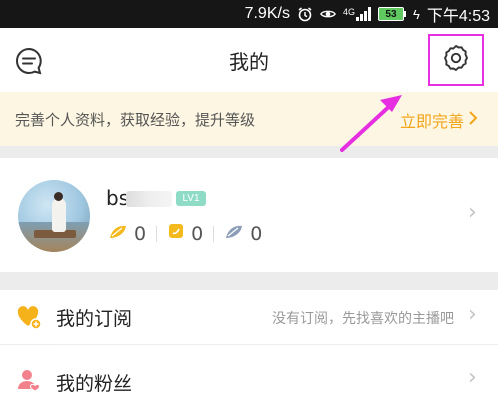 This screenshot has height=419, width=498. What do you see at coordinates (54, 216) in the screenshot?
I see `avatar` at bounding box center [54, 216].